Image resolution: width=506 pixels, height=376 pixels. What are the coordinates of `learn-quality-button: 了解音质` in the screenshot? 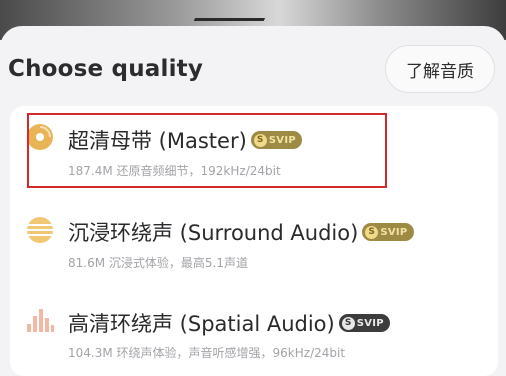 It's located at (440, 69).